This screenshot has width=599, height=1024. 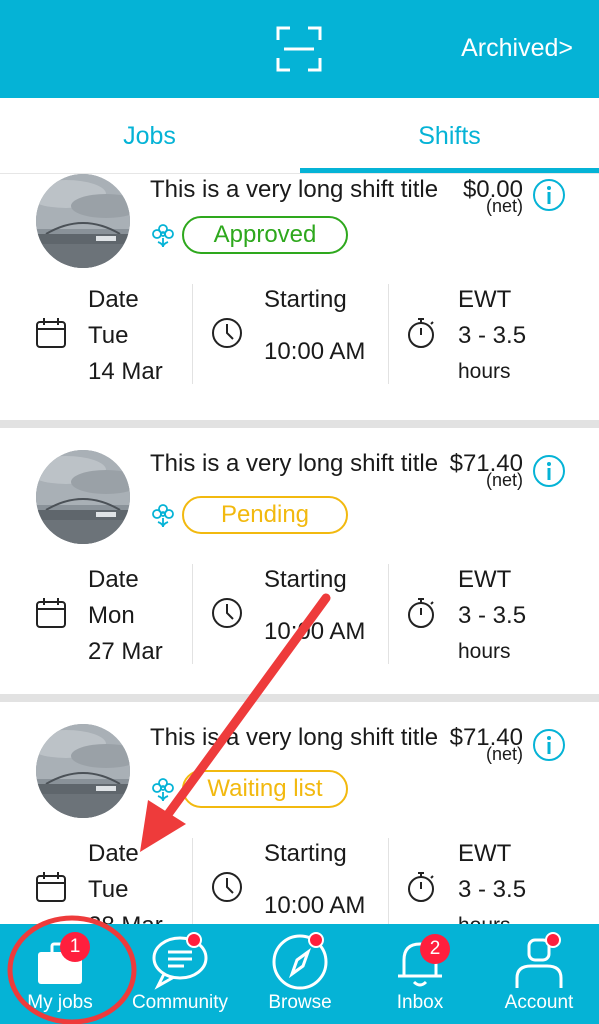 I want to click on scan-frame-icon, so click(x=299, y=49).